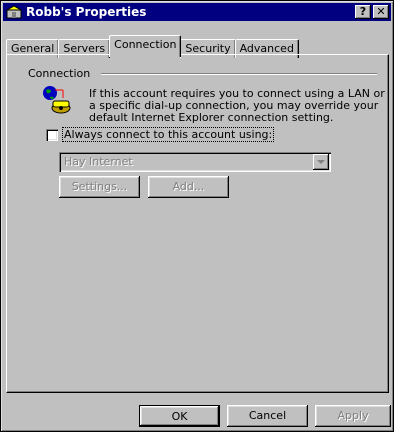 The height and width of the screenshot is (434, 400). I want to click on always-connect-label: Always connect to this account using:, so click(168, 134).